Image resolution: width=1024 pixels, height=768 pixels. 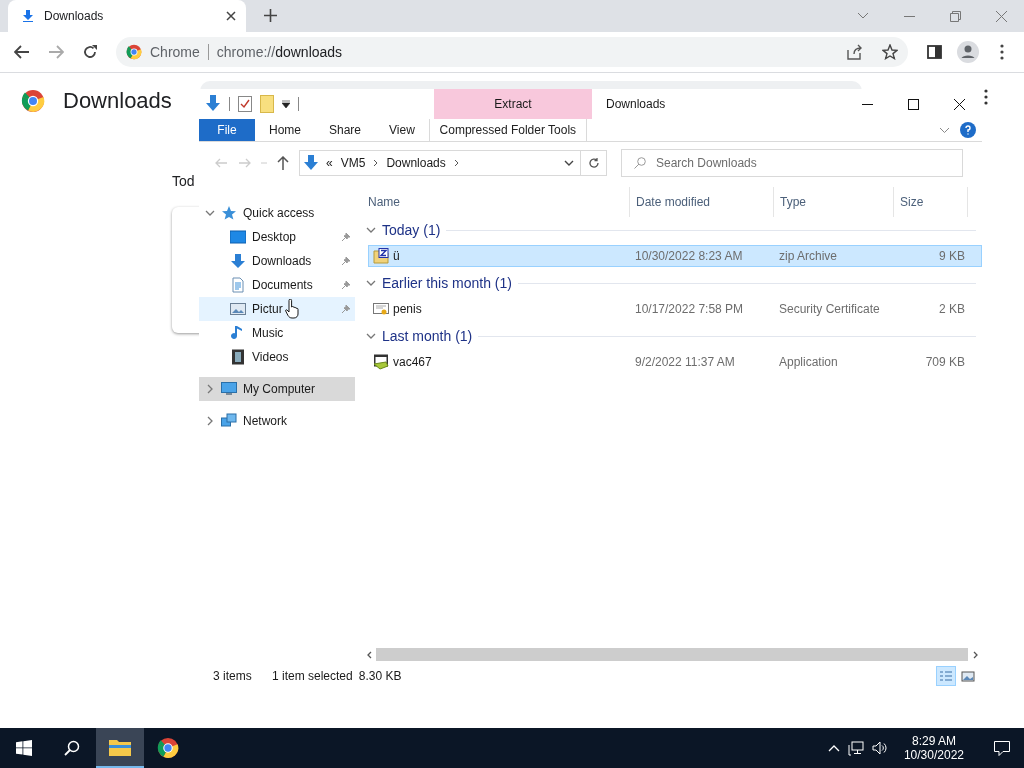 I want to click on help-icon, so click(x=968, y=130).